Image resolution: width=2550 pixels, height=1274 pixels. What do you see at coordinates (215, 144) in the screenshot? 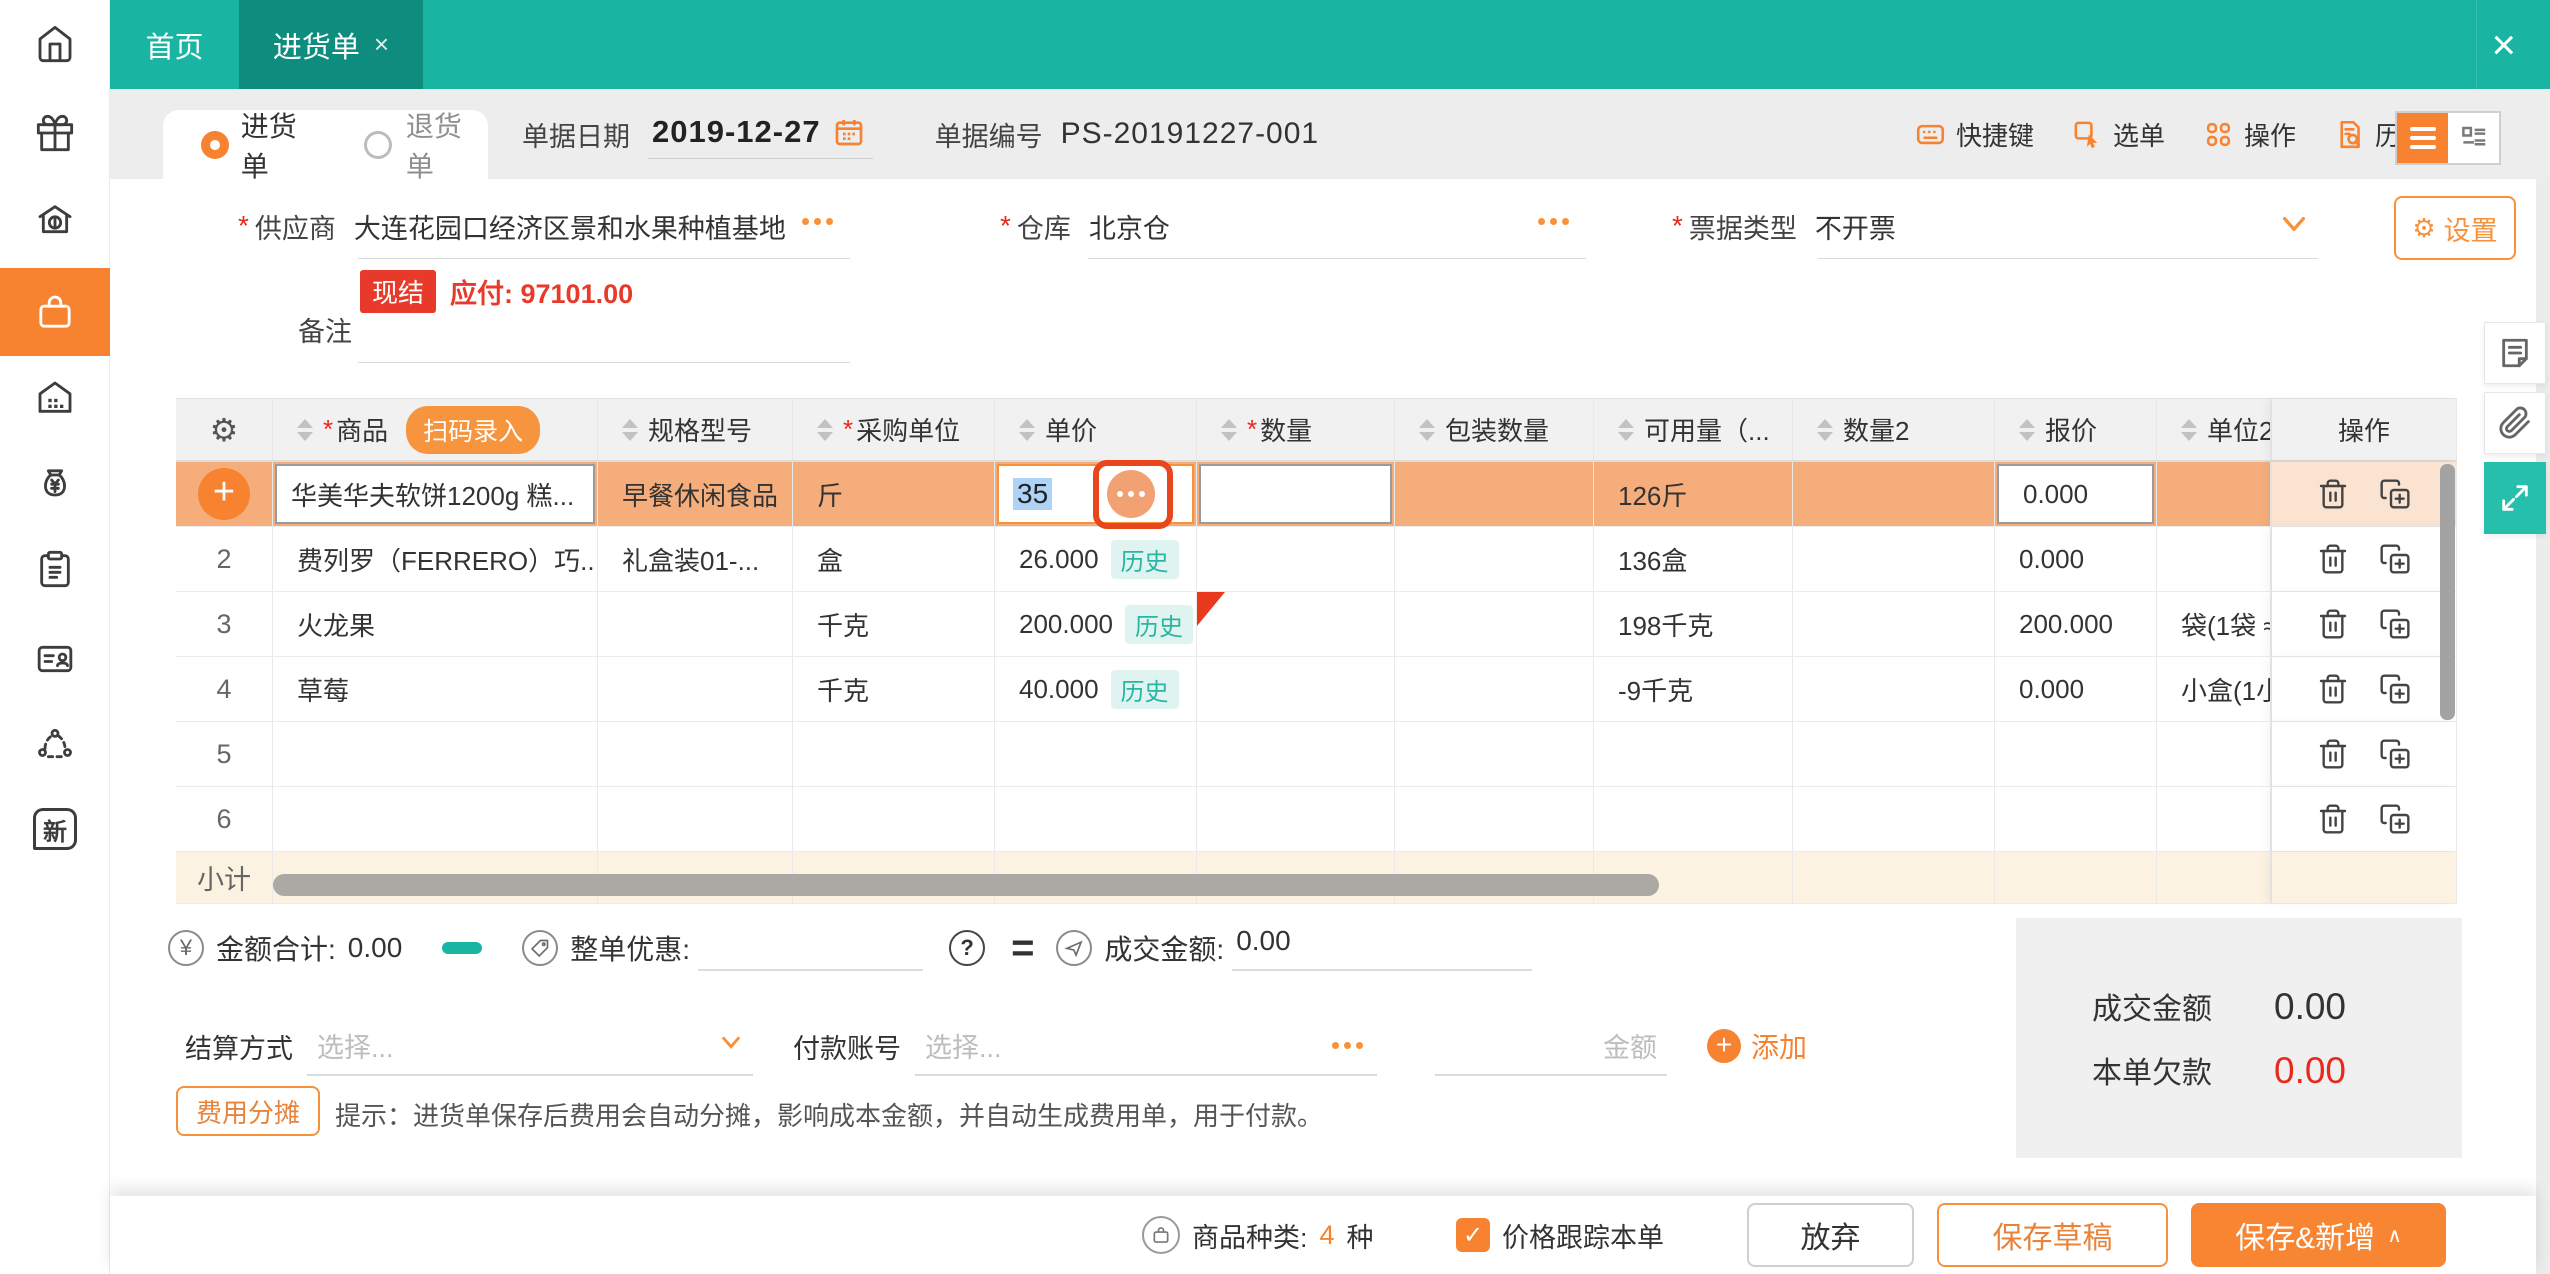
I see `radio-purchase-selected` at bounding box center [215, 144].